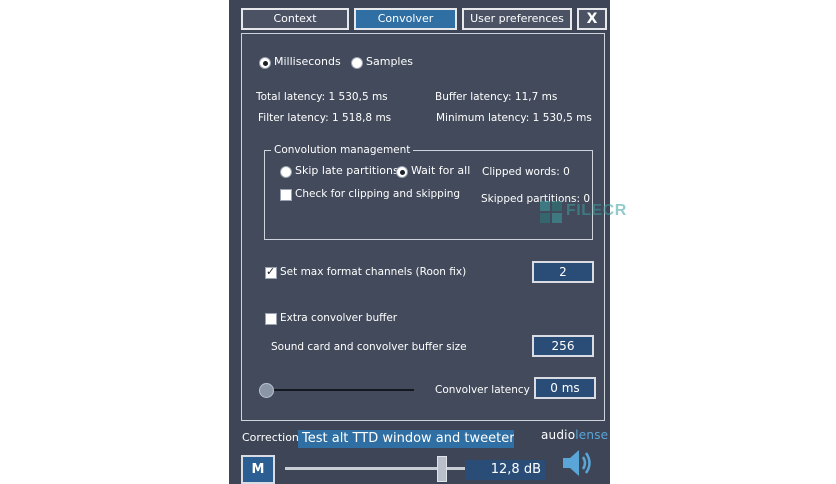 This screenshot has height=484, width=836. What do you see at coordinates (558, 435) in the screenshot?
I see `logo-part1: audio` at bounding box center [558, 435].